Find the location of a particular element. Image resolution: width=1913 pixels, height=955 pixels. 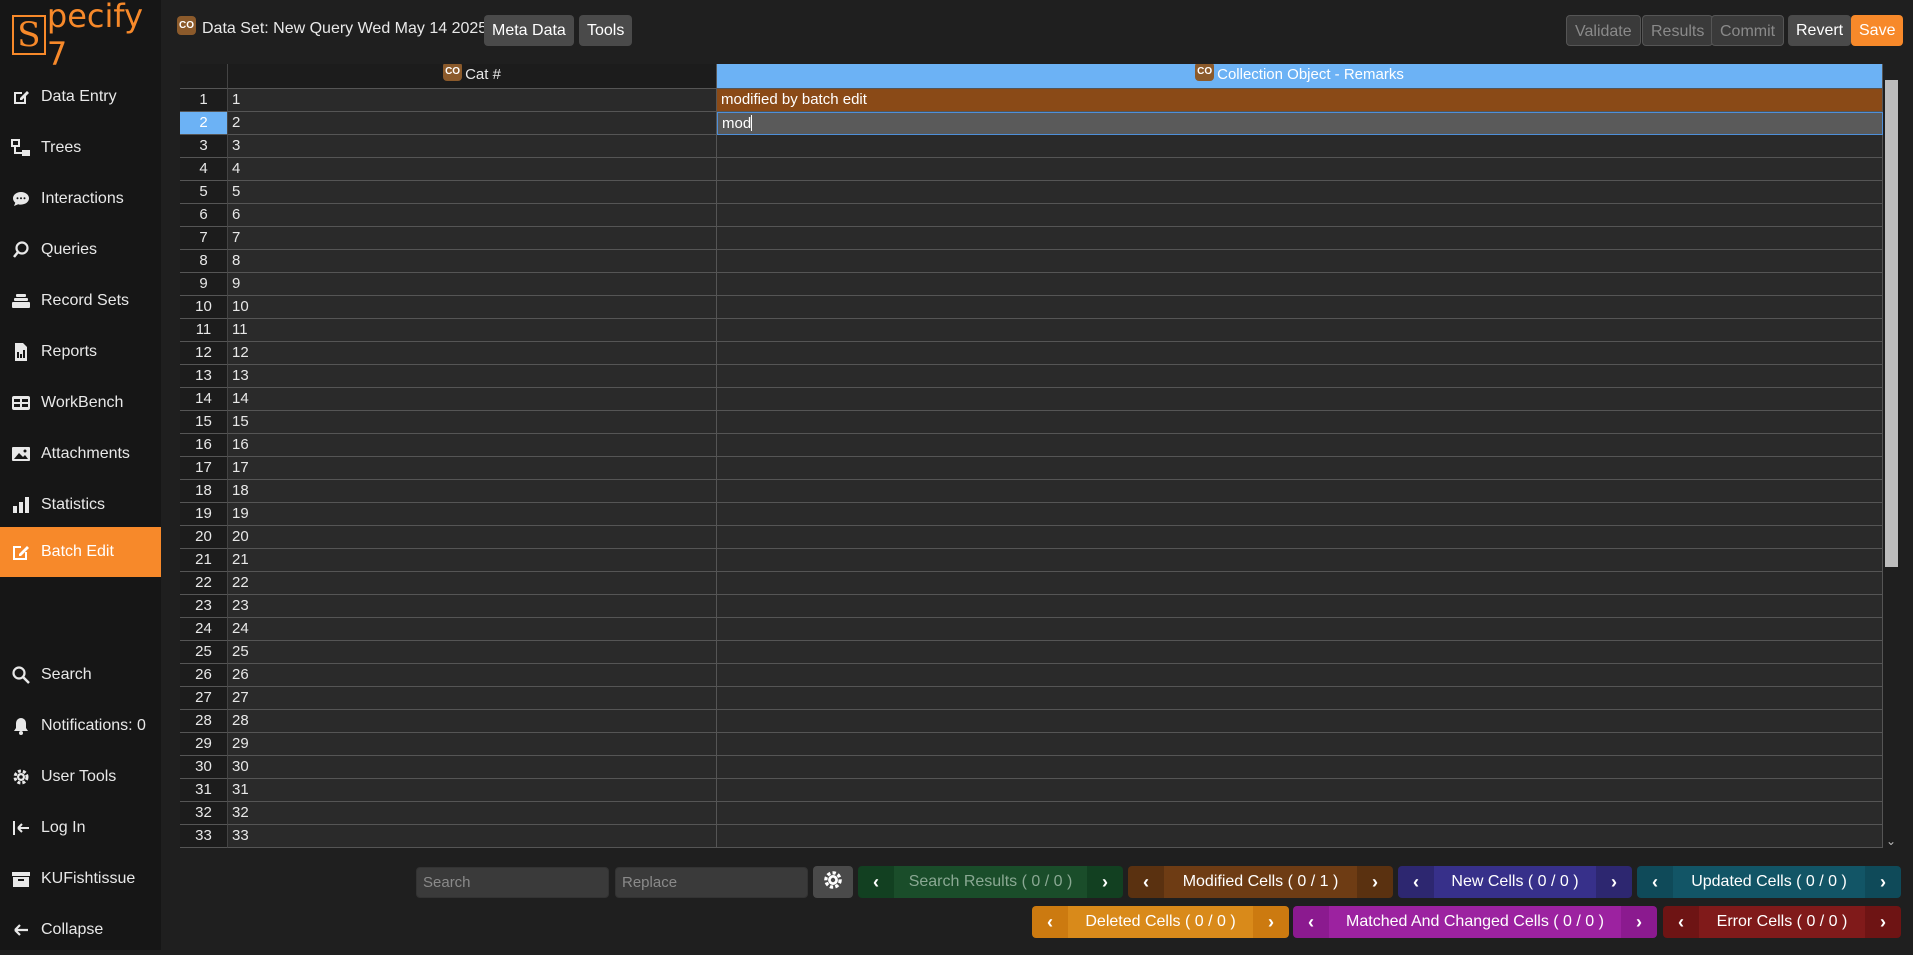

cat-number-cell: 15 is located at coordinates (472, 422).